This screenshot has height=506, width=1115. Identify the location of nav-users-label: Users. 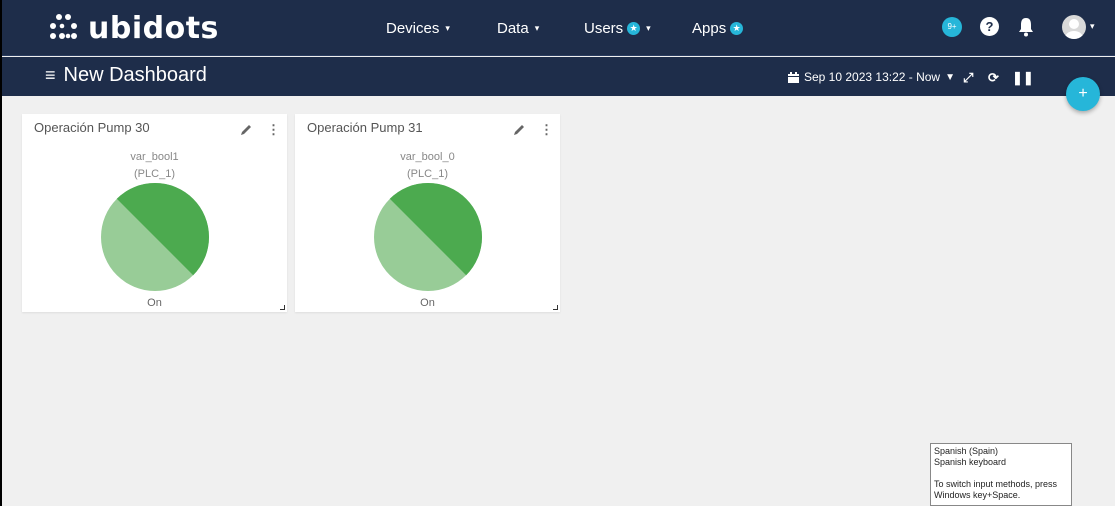
(604, 28).